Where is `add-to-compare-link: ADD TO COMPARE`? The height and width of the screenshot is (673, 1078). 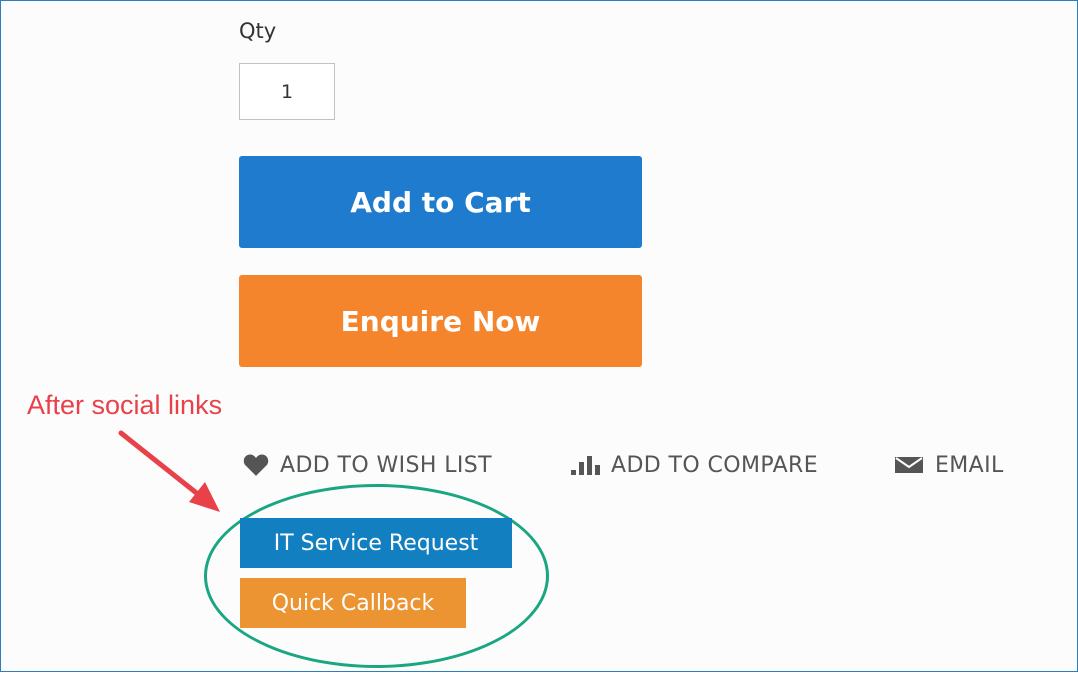 add-to-compare-link: ADD TO COMPARE is located at coordinates (694, 465).